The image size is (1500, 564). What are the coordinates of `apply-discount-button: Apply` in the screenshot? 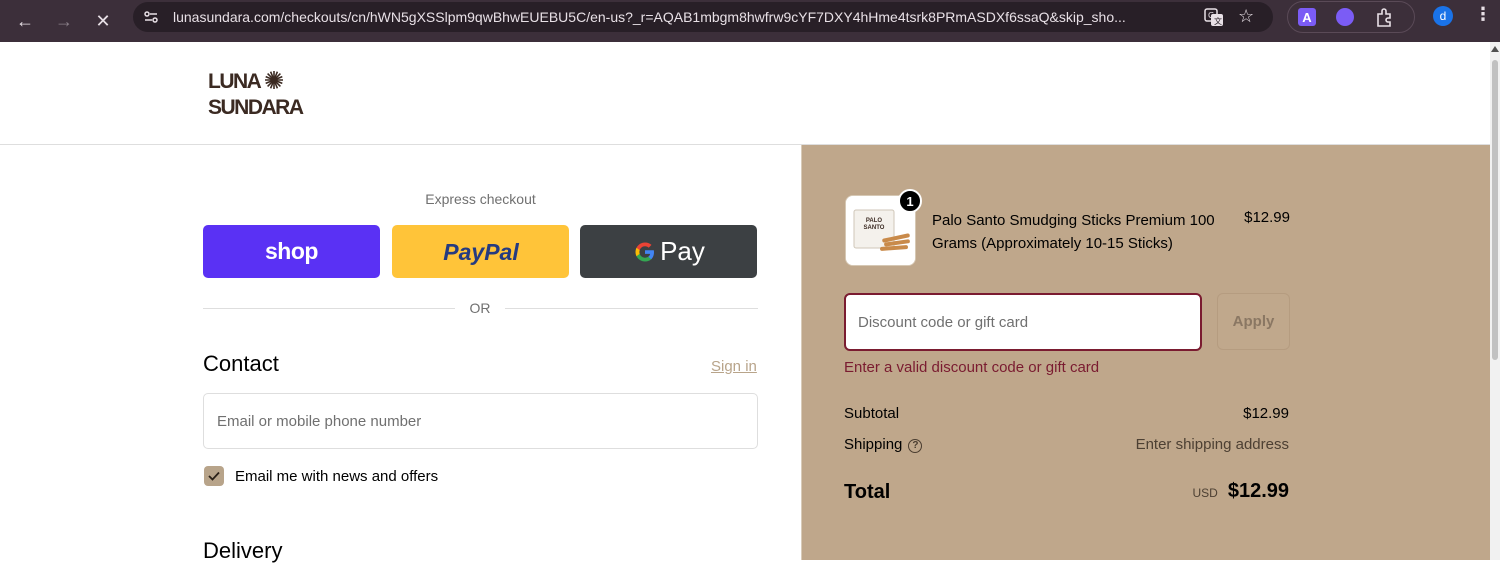 It's located at (1253, 321).